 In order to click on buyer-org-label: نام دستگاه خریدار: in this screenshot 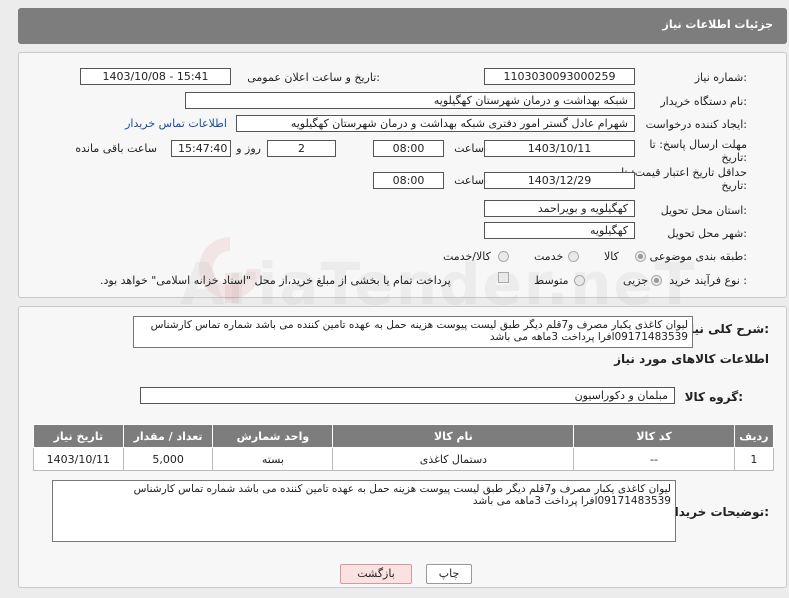, I will do `click(703, 101)`.